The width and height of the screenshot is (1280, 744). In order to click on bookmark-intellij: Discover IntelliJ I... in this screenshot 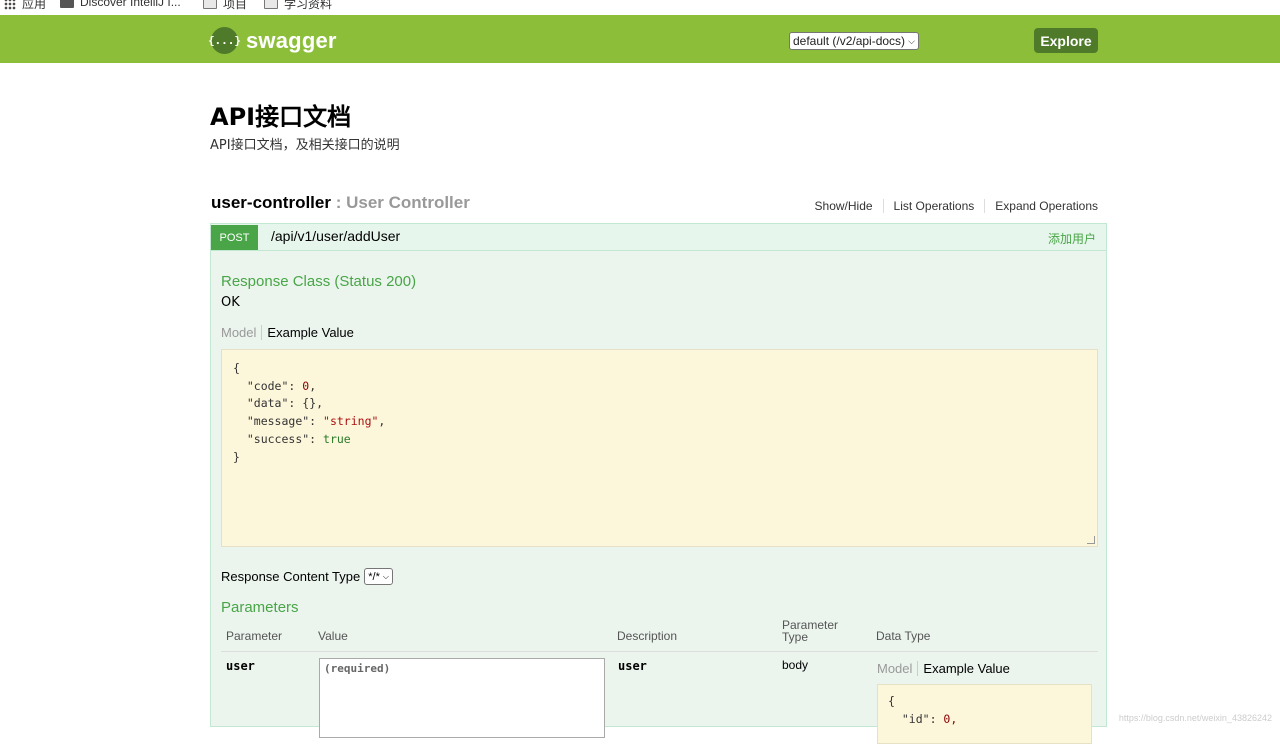, I will do `click(120, 4)`.